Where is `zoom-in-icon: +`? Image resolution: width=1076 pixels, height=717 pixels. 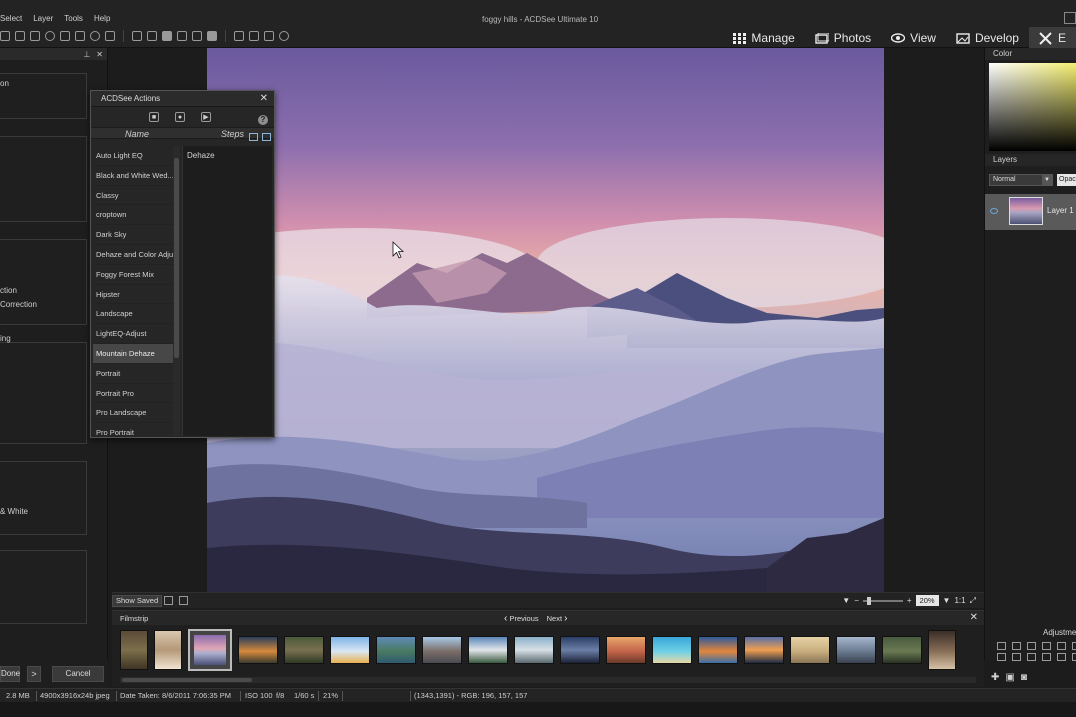
zoom-in-icon: + is located at coordinates (909, 600).